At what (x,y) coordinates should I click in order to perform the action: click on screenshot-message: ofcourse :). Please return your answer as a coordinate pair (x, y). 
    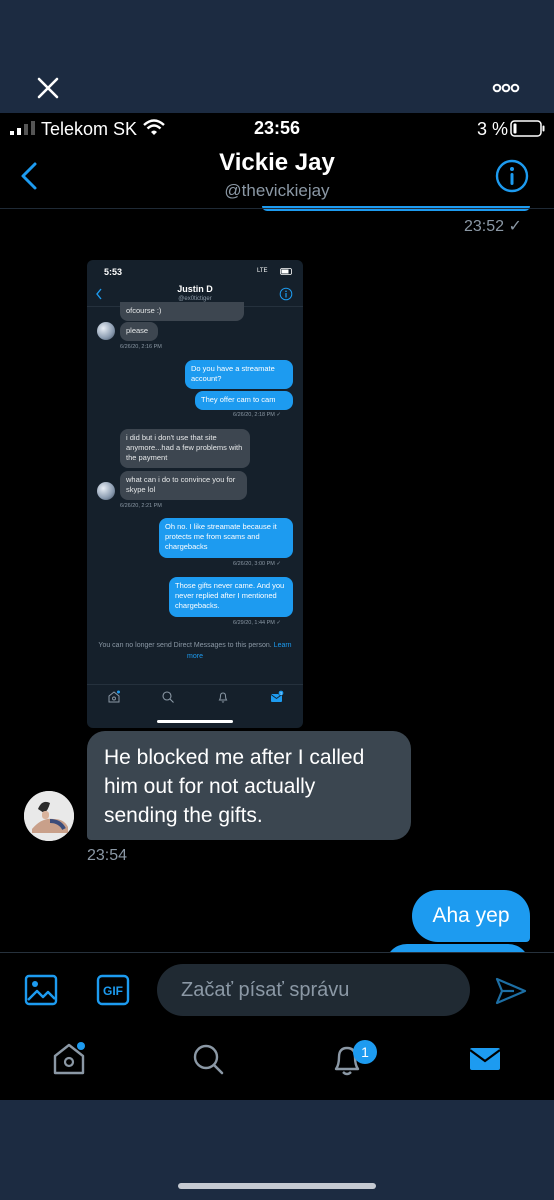
    Looking at the image, I should click on (182, 311).